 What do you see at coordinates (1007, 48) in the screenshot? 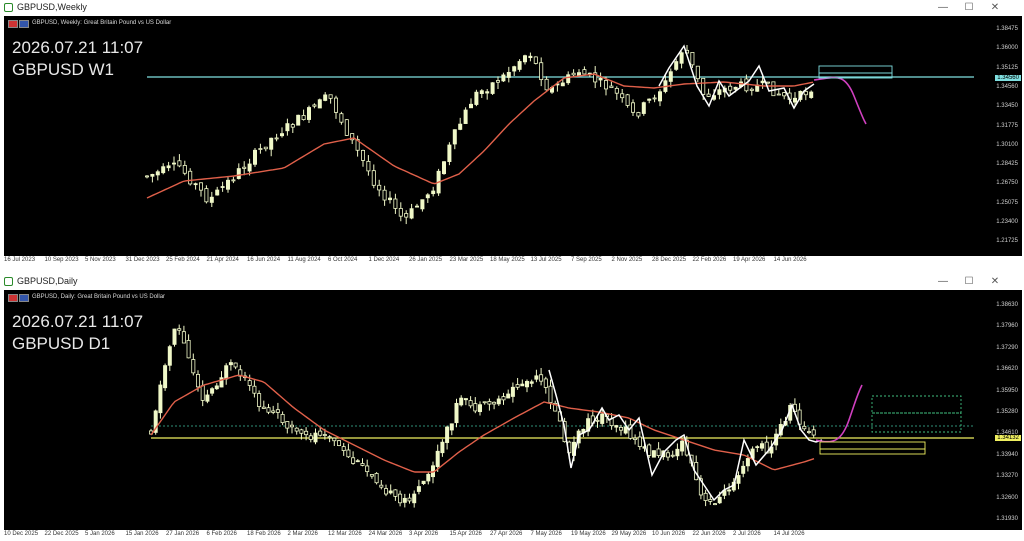
I see `price-tick-label: 1.36000` at bounding box center [1007, 48].